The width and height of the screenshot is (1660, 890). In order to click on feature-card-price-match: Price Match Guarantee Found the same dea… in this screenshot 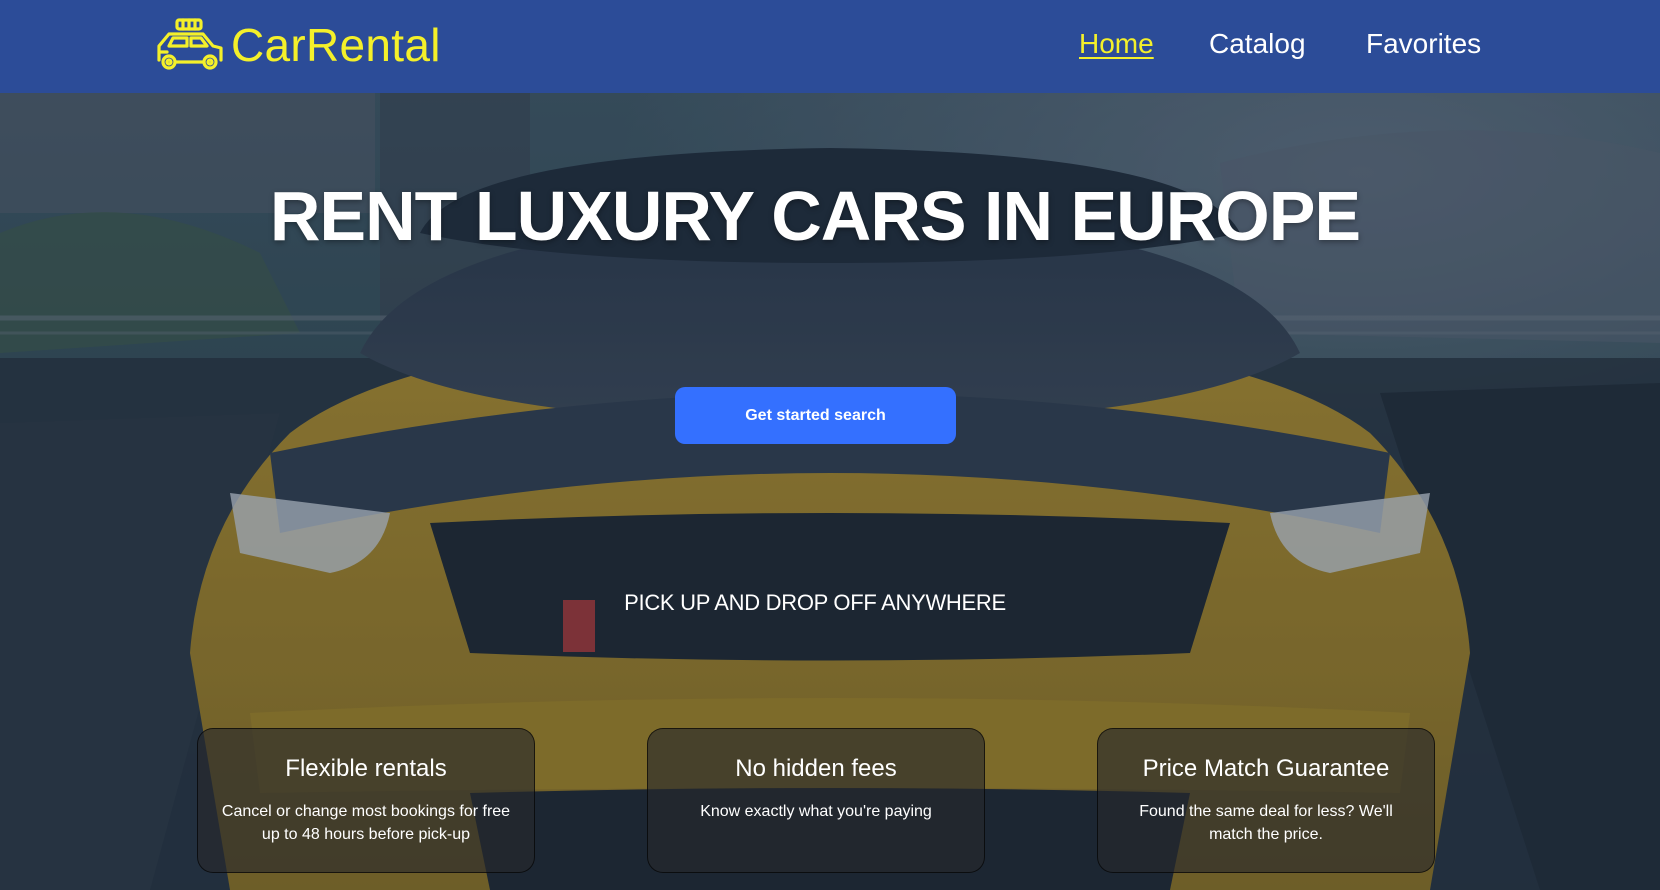, I will do `click(1266, 800)`.